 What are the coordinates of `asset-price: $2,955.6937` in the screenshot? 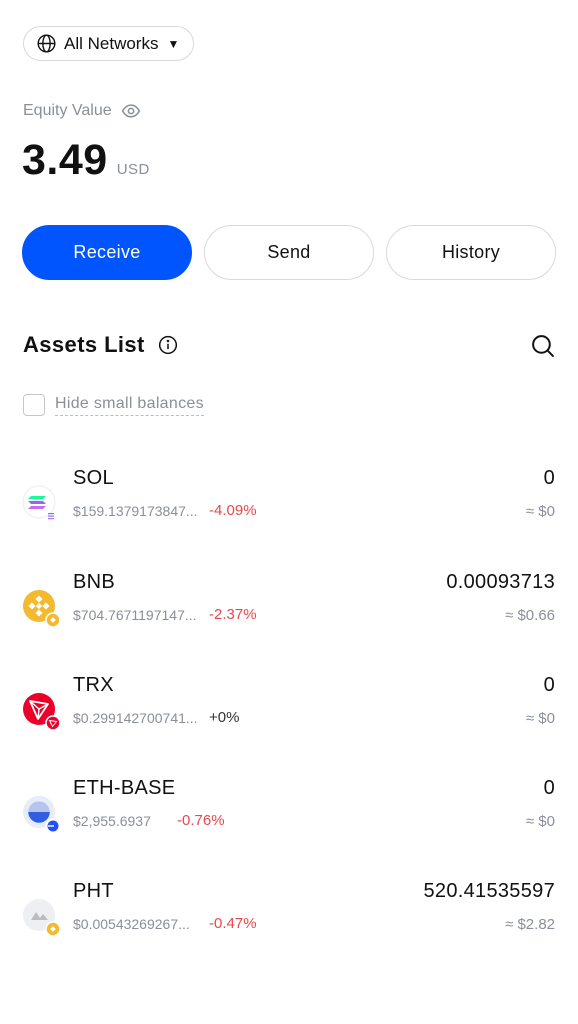 It's located at (112, 821).